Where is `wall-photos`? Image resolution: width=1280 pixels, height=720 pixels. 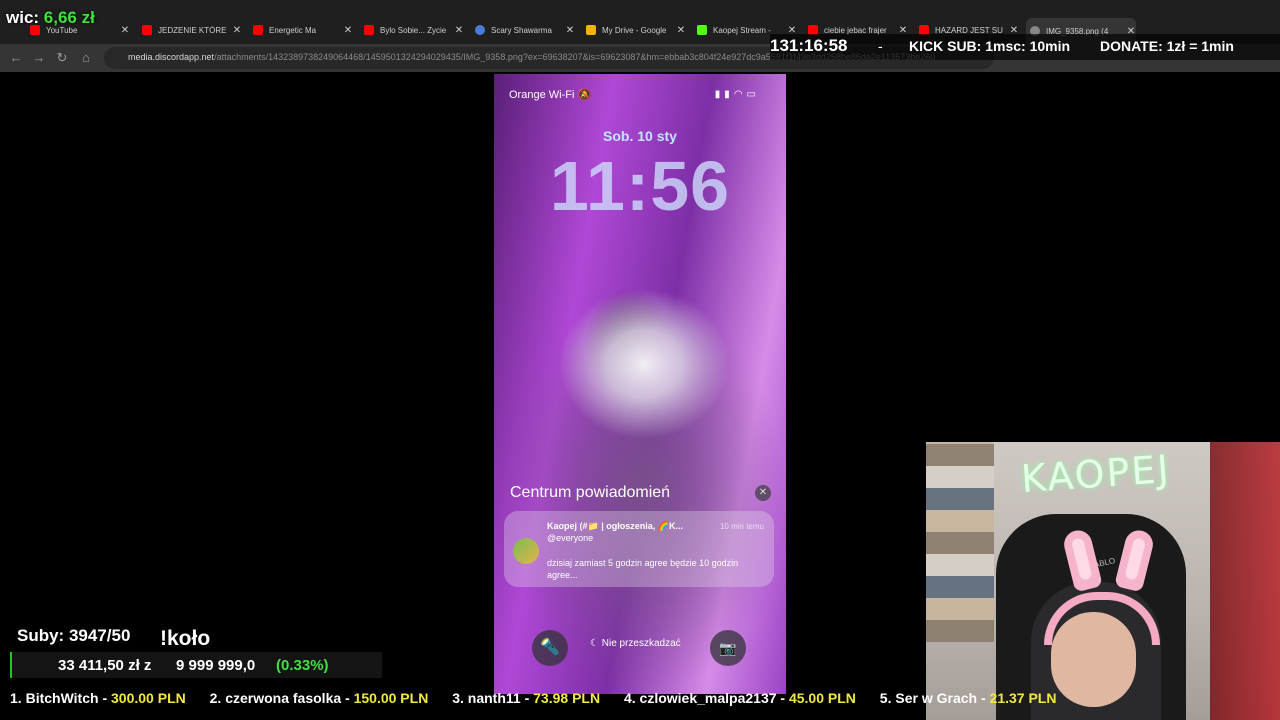 wall-photos is located at coordinates (960, 542).